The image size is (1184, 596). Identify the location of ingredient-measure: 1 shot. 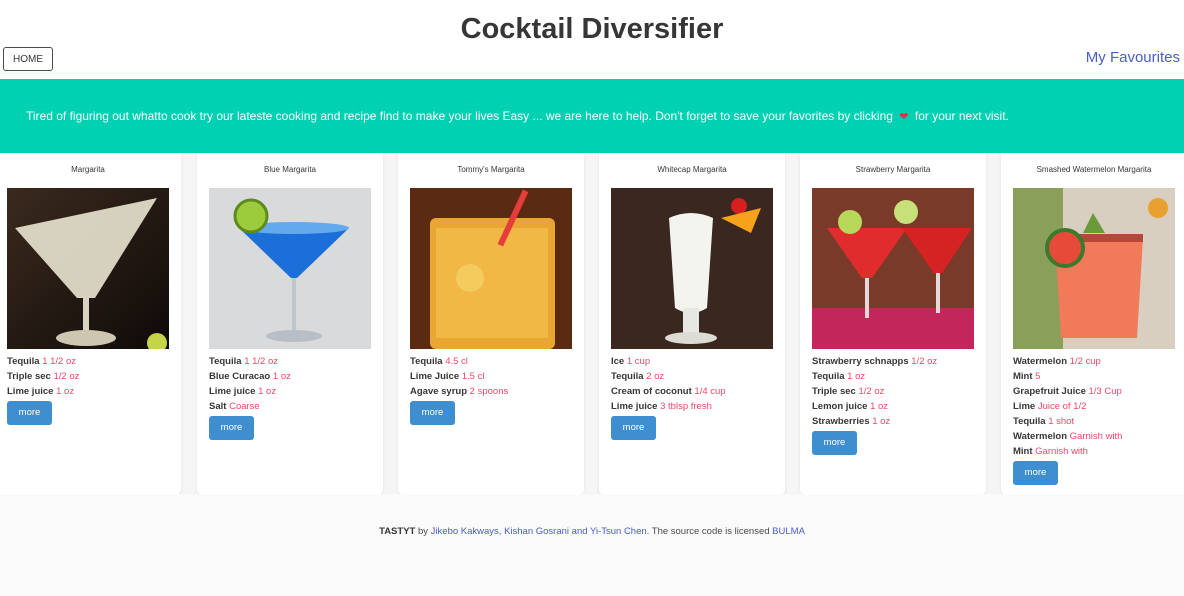
(1061, 421).